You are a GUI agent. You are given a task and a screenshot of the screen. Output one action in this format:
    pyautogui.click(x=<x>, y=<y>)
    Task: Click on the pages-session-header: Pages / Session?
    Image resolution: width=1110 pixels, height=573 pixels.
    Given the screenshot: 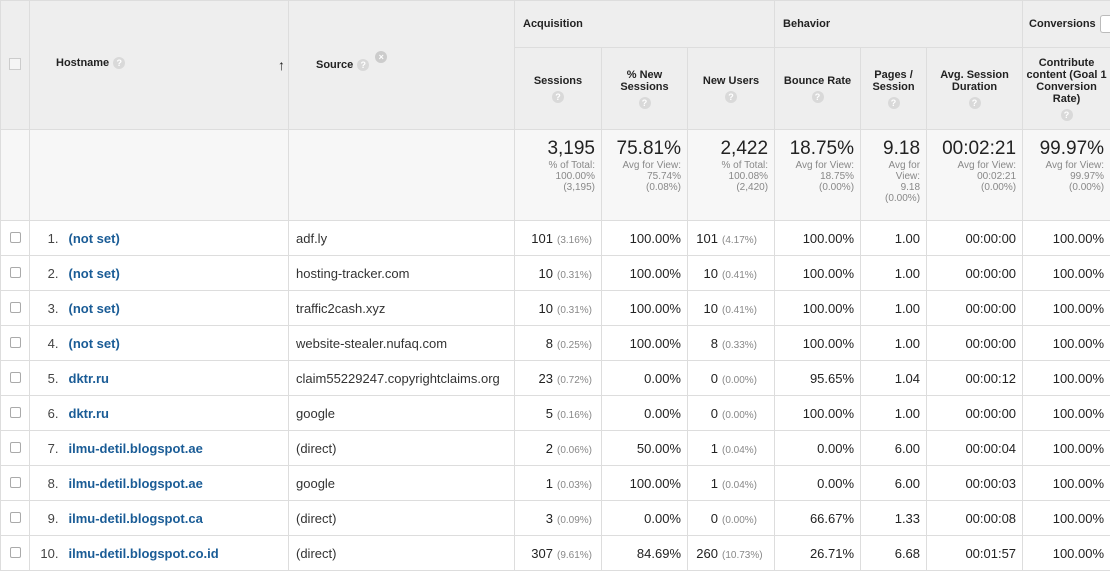 What is the action you would take?
    pyautogui.click(x=894, y=88)
    